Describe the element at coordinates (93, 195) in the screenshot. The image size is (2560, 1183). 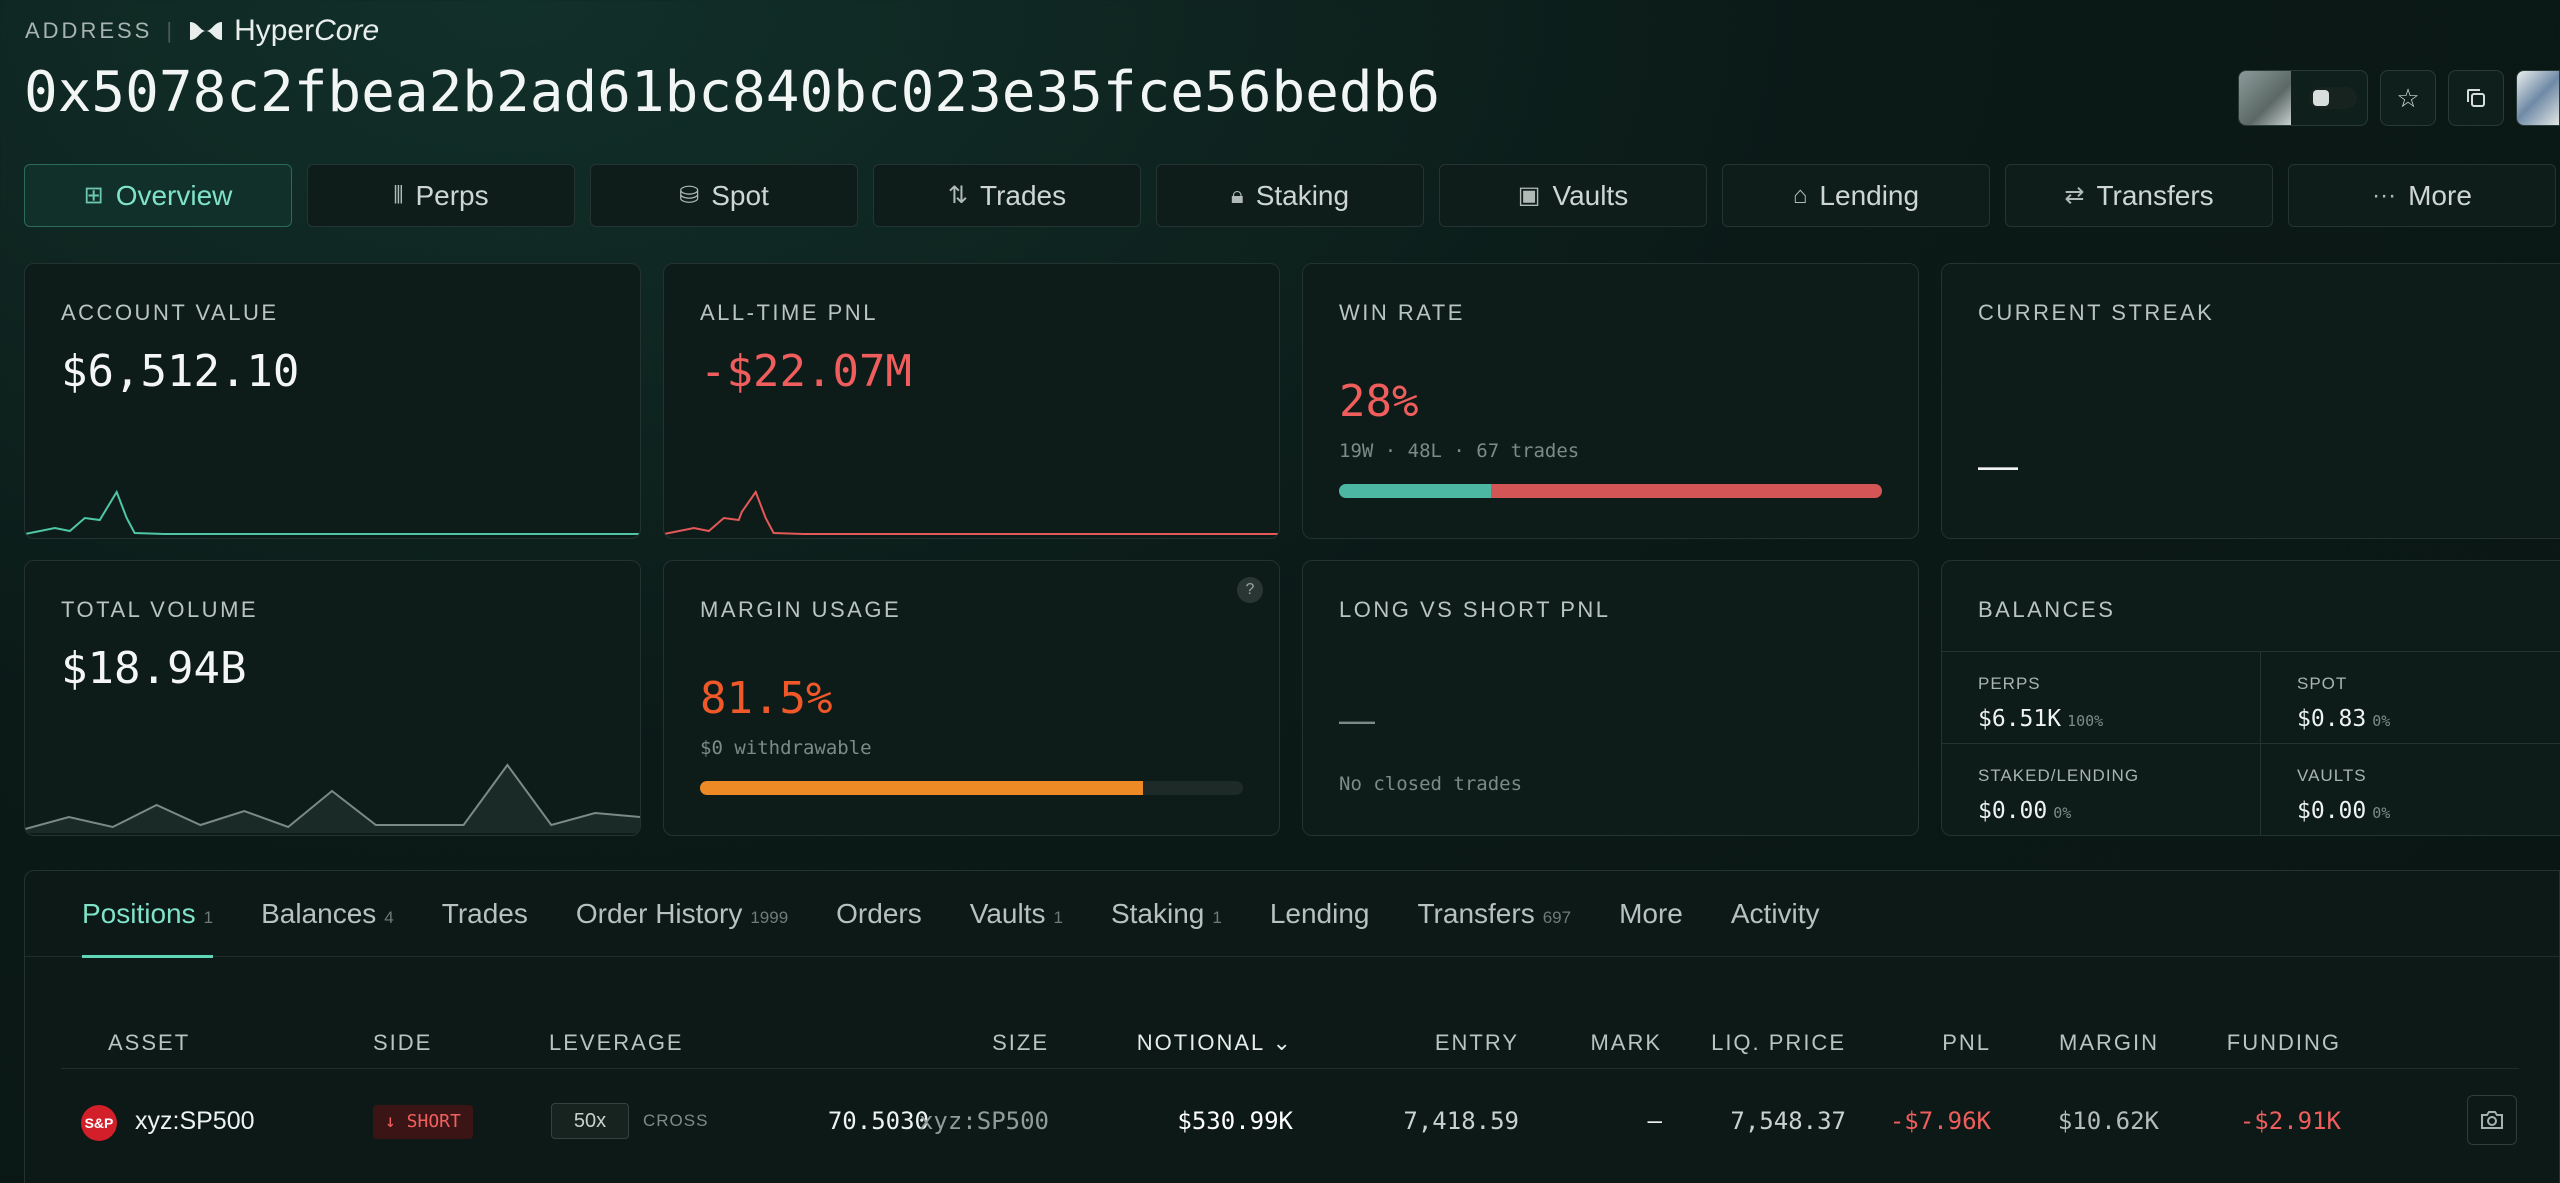
I see `grid-icon: ⊞` at that location.